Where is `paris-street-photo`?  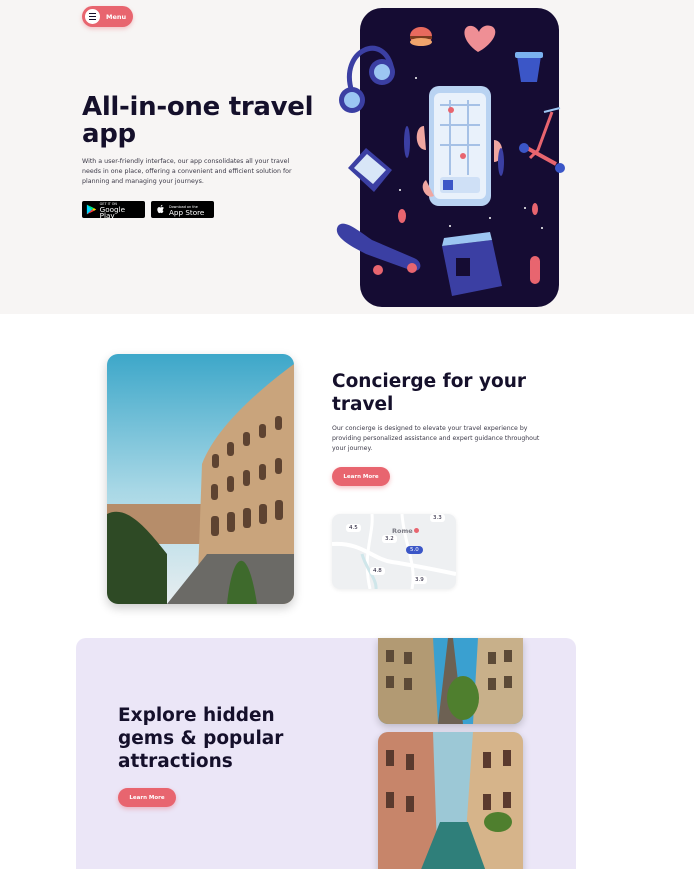
paris-street-photo is located at coordinates (450, 681).